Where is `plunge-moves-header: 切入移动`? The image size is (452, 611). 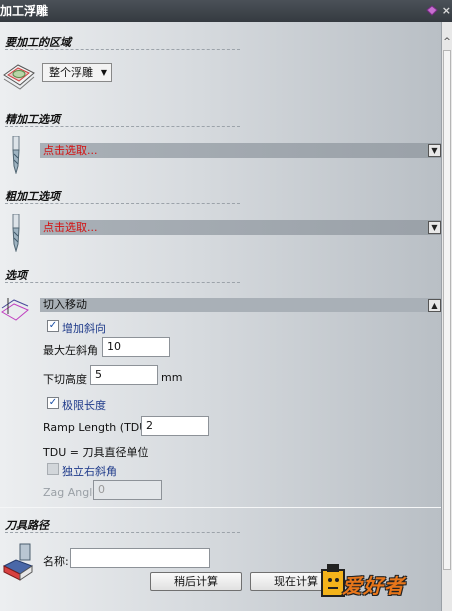 plunge-moves-header: 切入移动 is located at coordinates (240, 305).